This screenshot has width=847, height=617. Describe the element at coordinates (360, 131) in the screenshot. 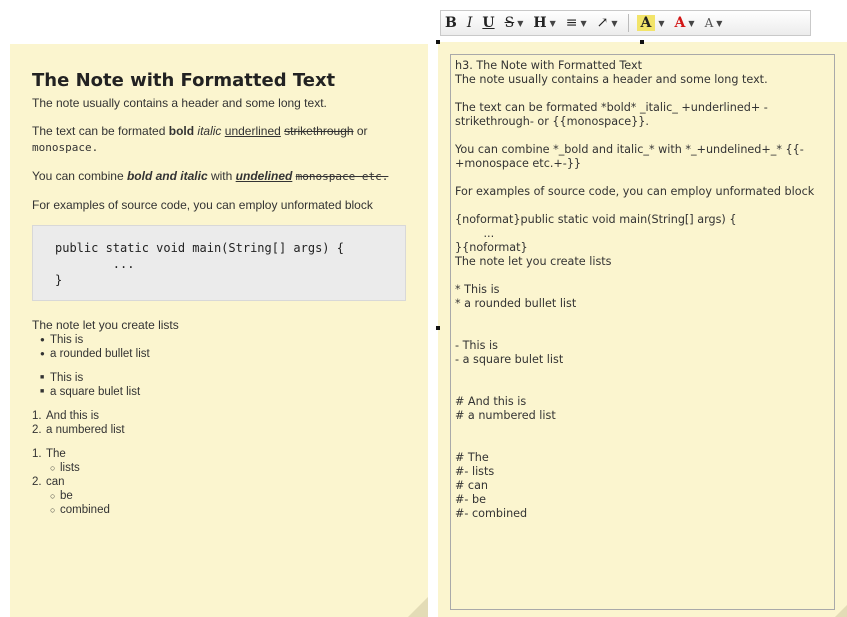

I see `or-text: or` at that location.